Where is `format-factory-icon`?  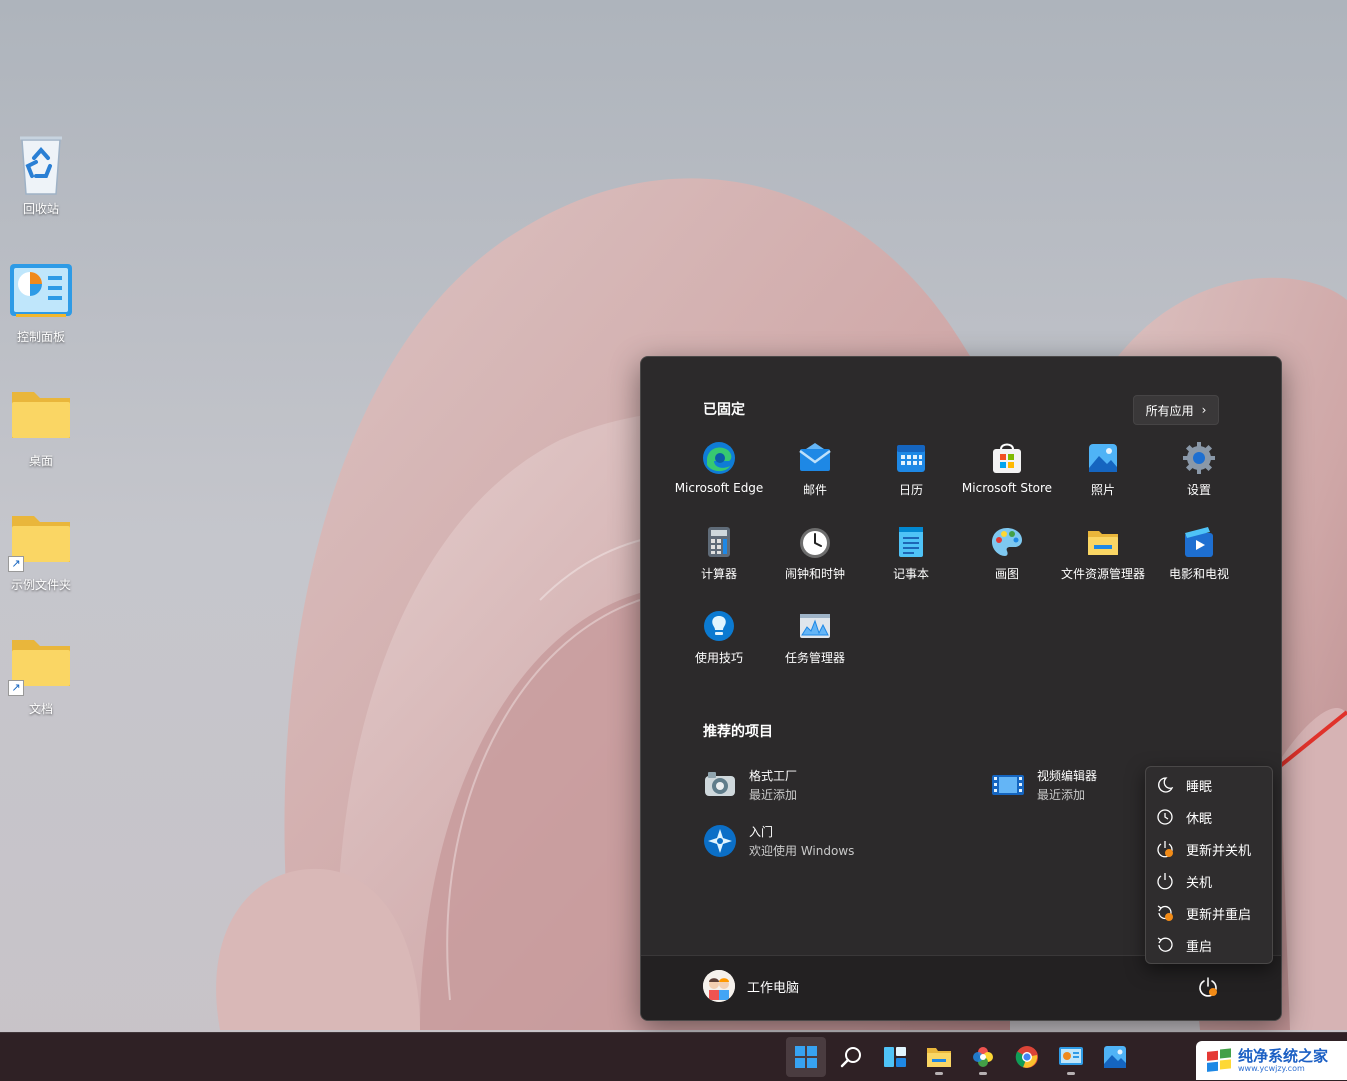
format-factory-icon is located at coordinates (720, 785).